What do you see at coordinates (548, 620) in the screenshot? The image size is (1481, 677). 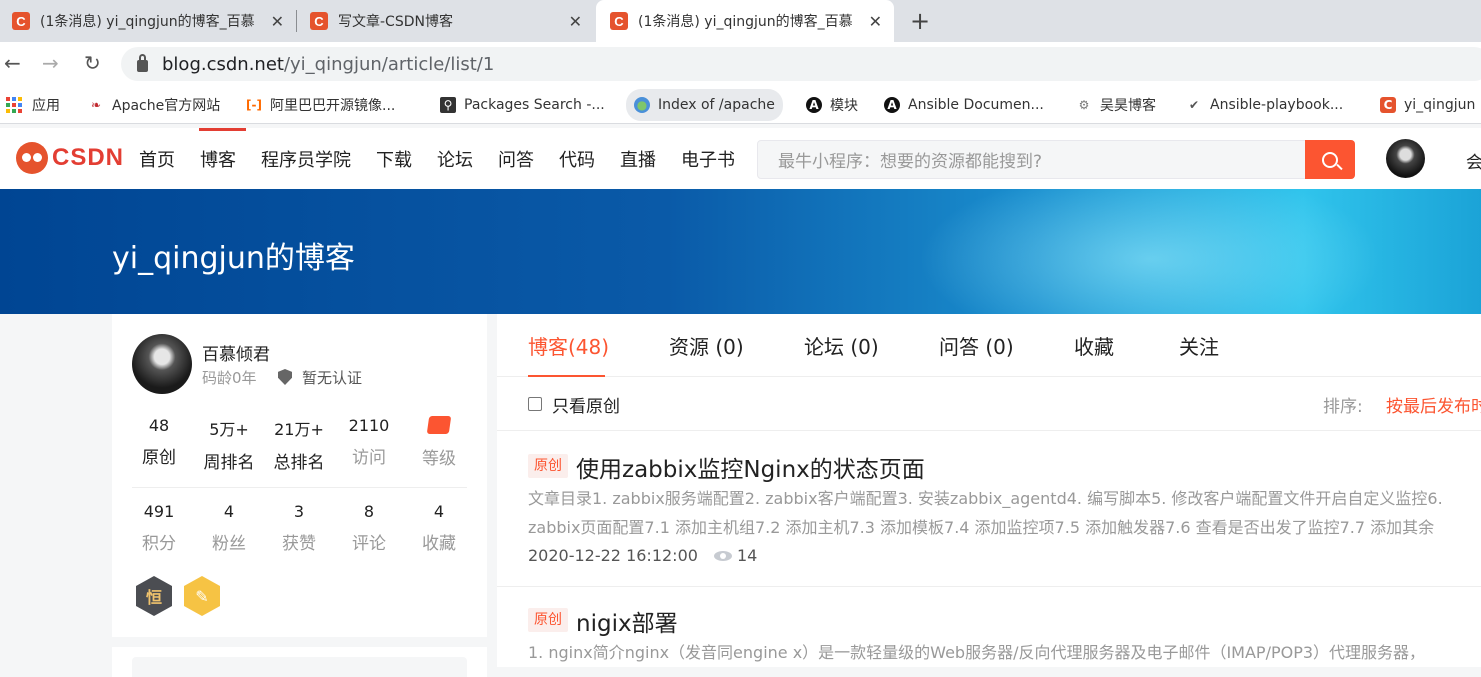 I see `original-tag: 原创` at bounding box center [548, 620].